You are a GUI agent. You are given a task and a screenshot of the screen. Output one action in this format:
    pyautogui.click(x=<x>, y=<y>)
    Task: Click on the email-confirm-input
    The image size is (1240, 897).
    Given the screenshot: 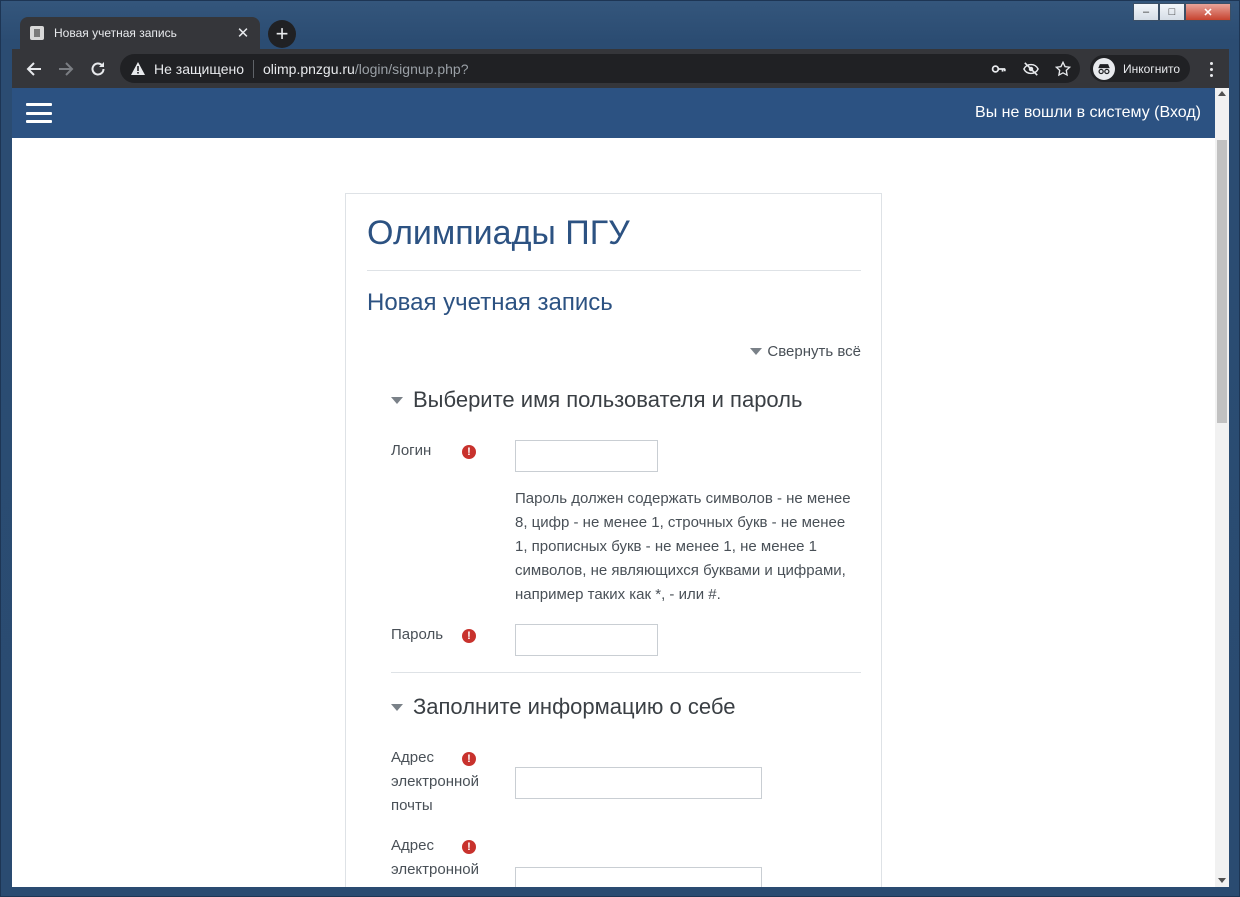 What is the action you would take?
    pyautogui.click(x=638, y=877)
    